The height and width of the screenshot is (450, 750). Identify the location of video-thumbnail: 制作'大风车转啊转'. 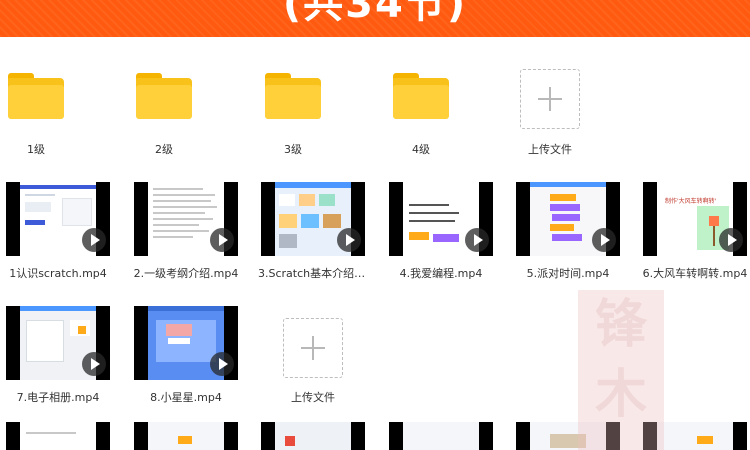
(695, 219).